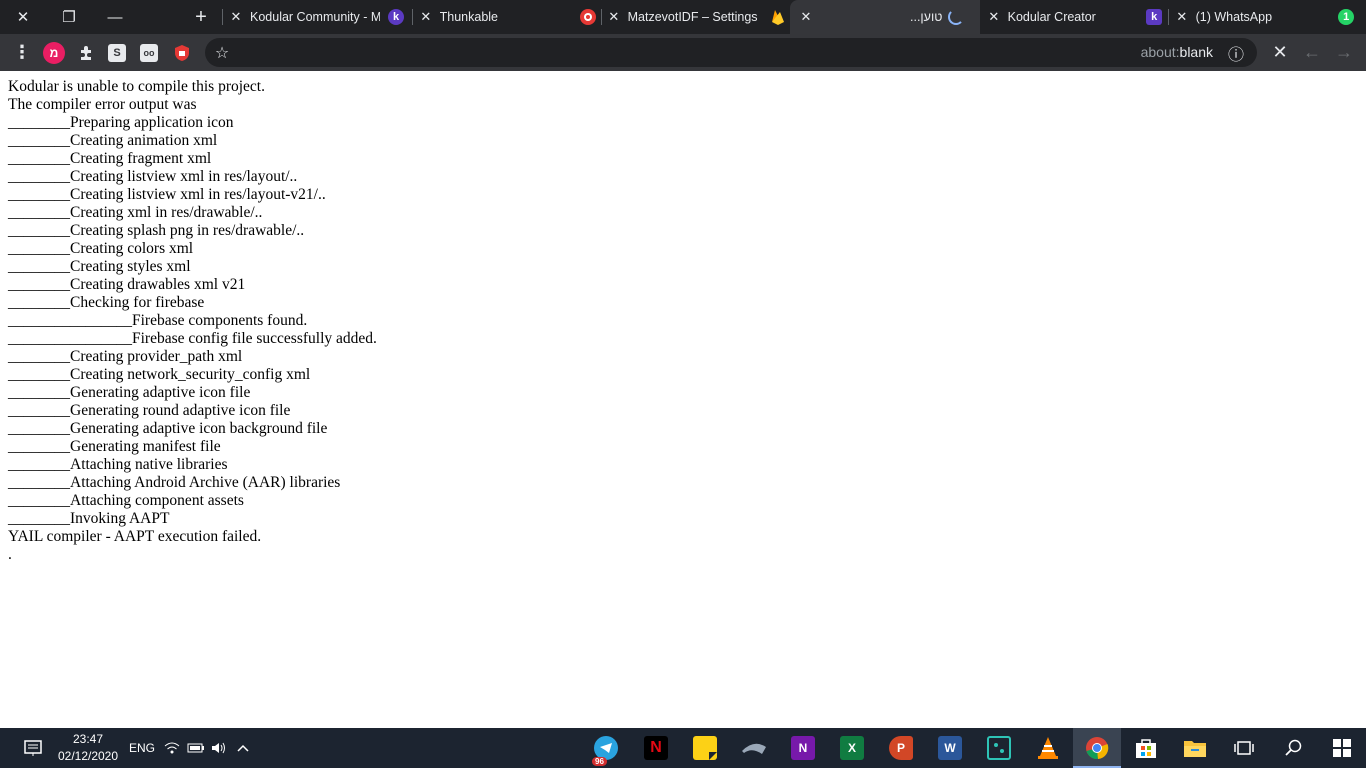  I want to click on new-tab-button: +, so click(201, 17).